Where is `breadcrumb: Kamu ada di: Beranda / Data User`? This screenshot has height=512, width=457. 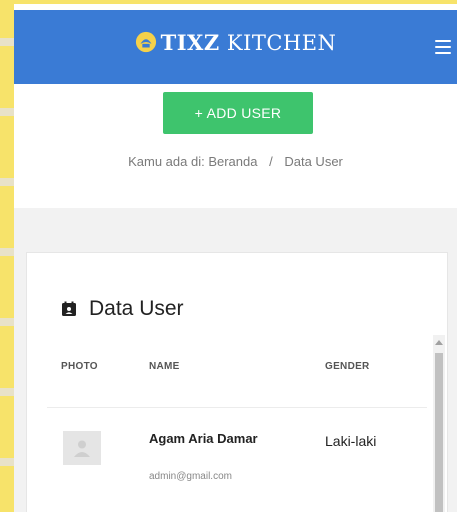
breadcrumb: Kamu ada di: Beranda / Data User is located at coordinates (235, 161).